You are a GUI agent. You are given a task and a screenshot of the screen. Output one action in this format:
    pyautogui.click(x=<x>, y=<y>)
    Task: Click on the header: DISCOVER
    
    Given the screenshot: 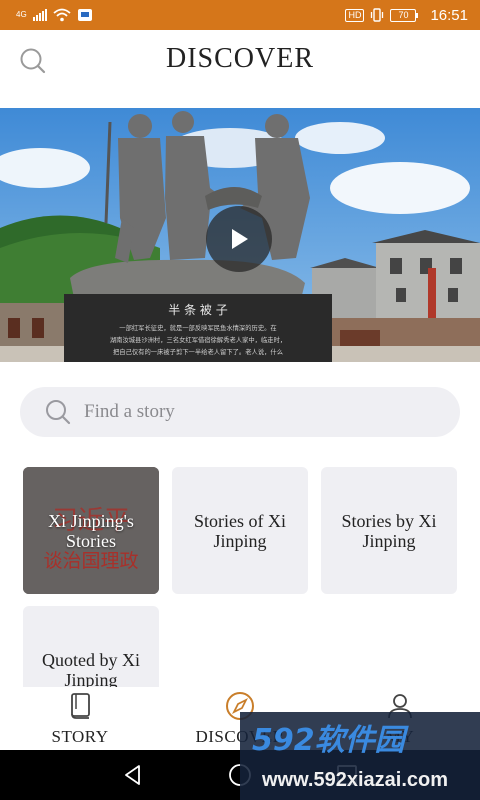 What is the action you would take?
    pyautogui.click(x=240, y=69)
    